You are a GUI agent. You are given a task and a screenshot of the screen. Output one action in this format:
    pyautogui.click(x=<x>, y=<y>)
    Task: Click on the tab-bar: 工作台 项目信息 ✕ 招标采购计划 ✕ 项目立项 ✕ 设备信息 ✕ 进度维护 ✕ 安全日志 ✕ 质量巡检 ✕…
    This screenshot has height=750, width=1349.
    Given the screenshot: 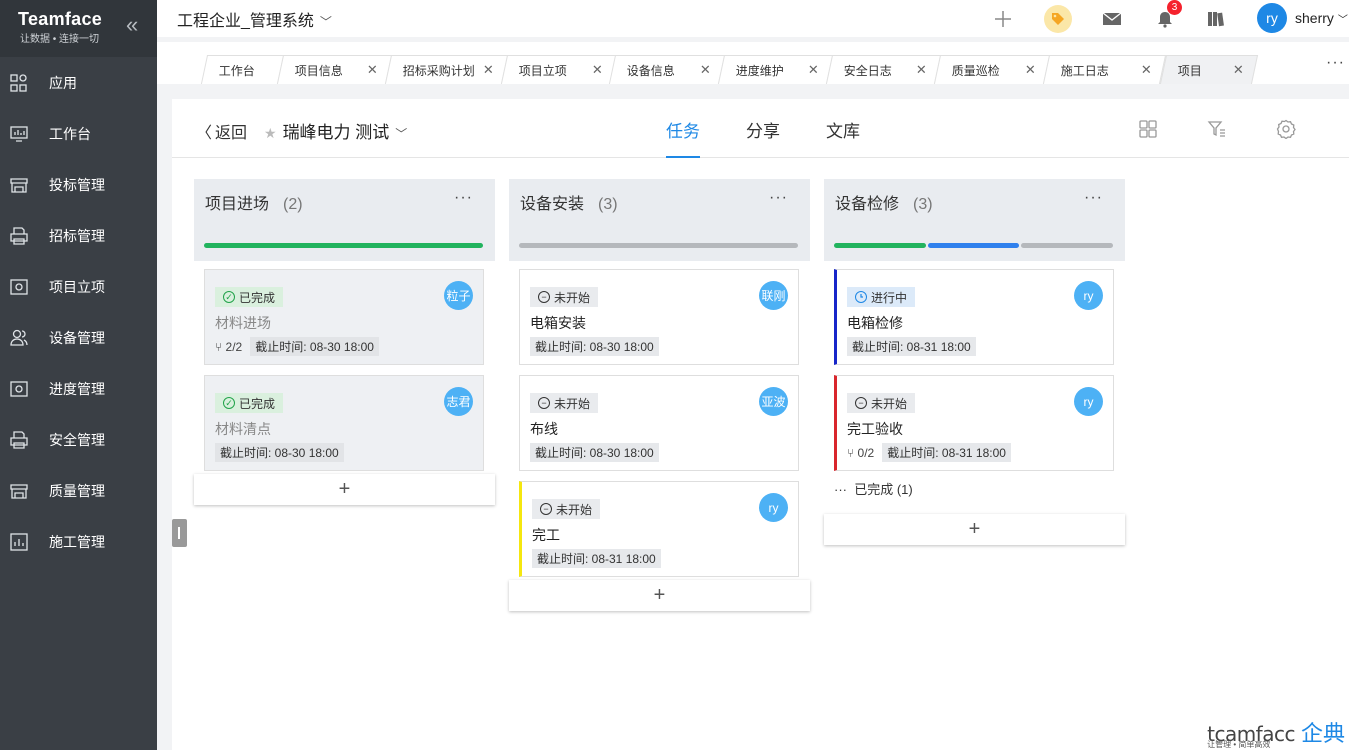 What is the action you would take?
    pyautogui.click(x=753, y=63)
    